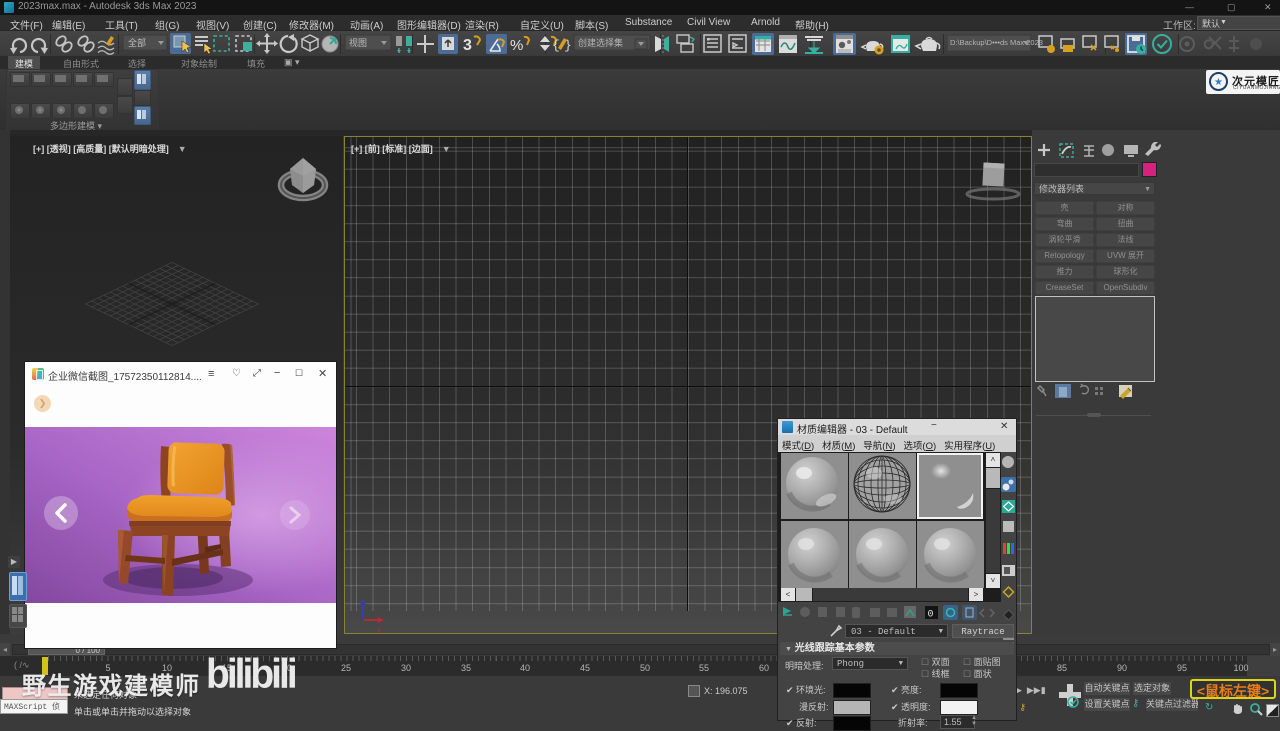 The width and height of the screenshot is (1280, 731). Describe the element at coordinates (379, 628) in the screenshot. I see `svg-text: x` at that location.